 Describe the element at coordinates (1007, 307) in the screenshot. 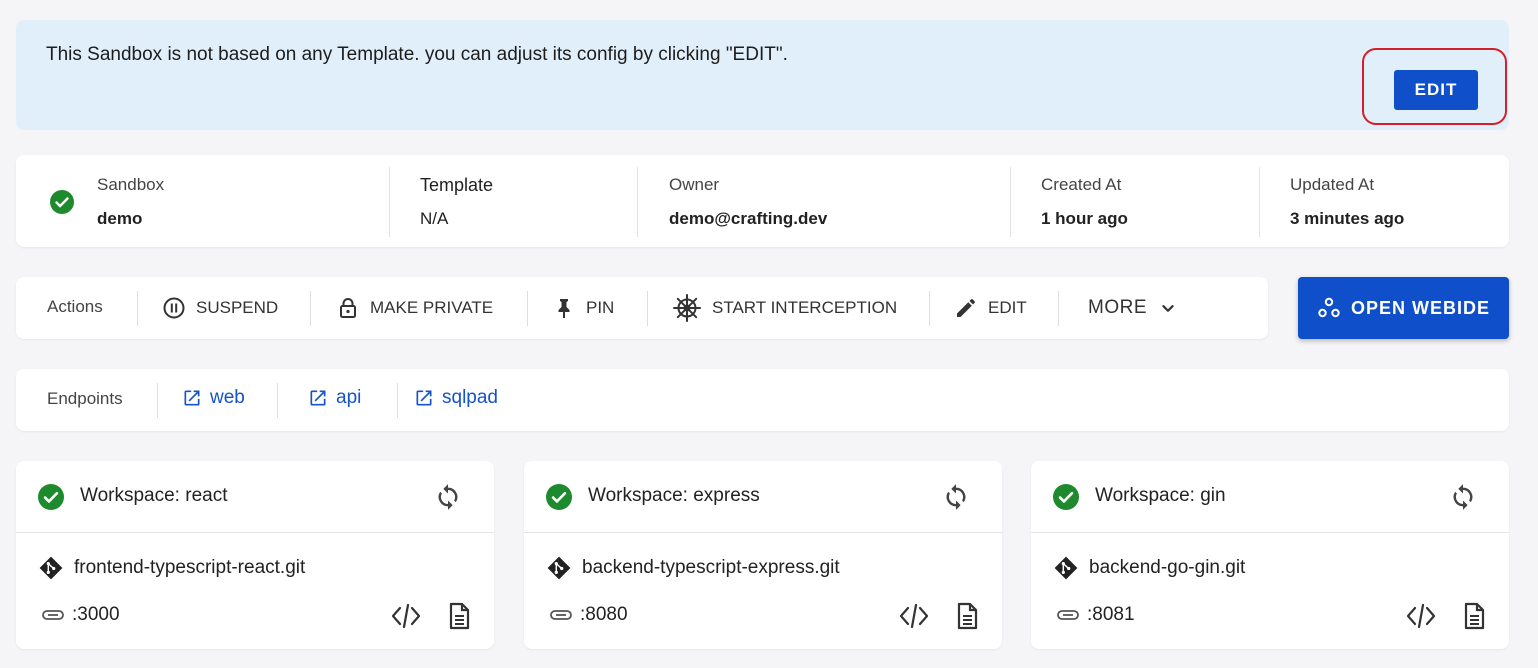

I see `edit-label: EDIT` at that location.